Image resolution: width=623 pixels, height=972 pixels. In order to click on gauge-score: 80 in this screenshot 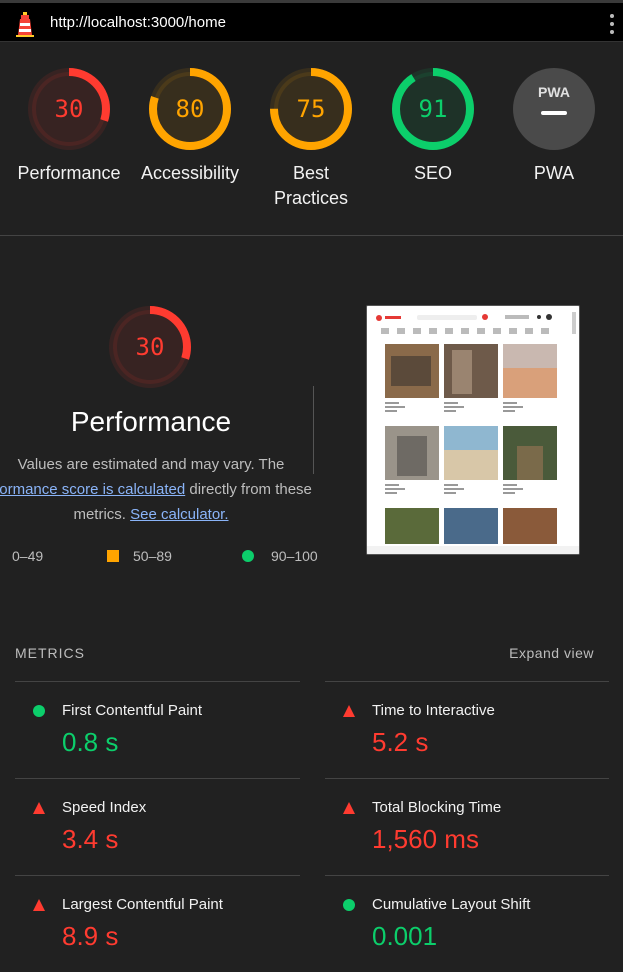, I will do `click(190, 109)`.